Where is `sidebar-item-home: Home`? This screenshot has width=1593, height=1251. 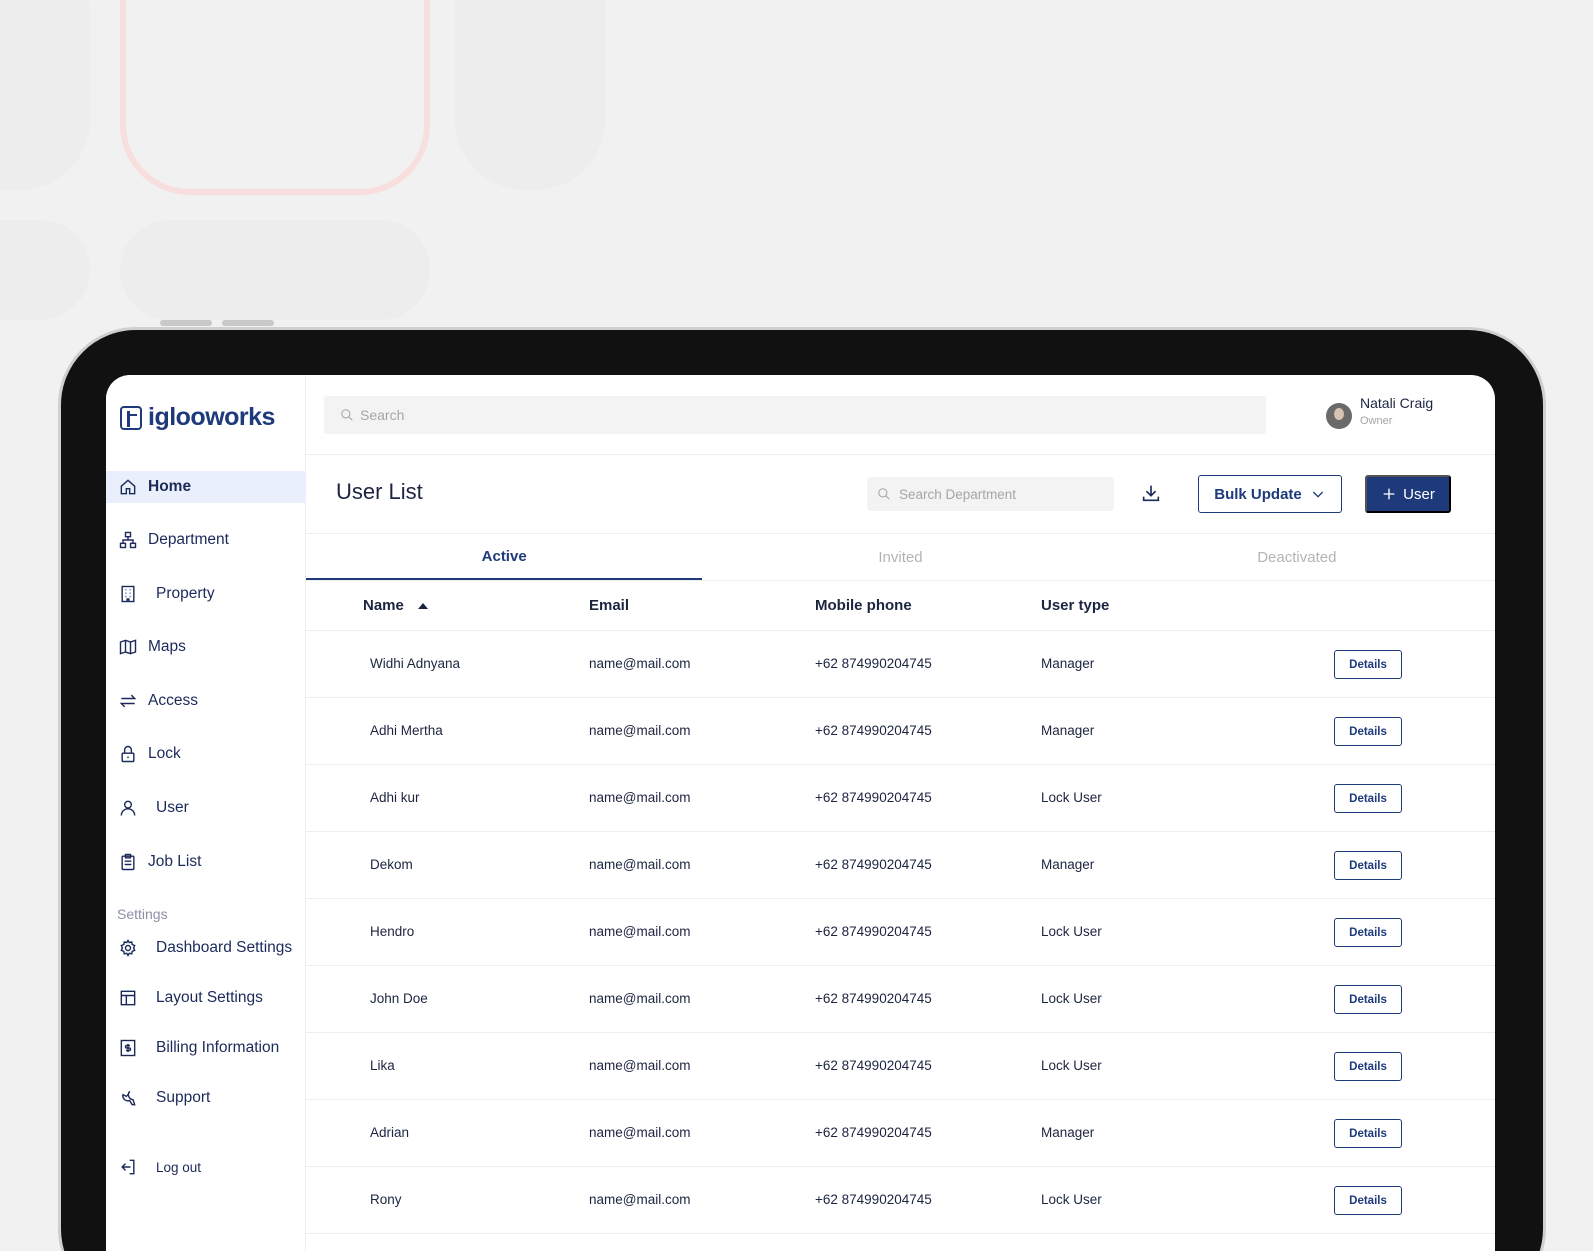
sidebar-item-home: Home is located at coordinates (206, 487).